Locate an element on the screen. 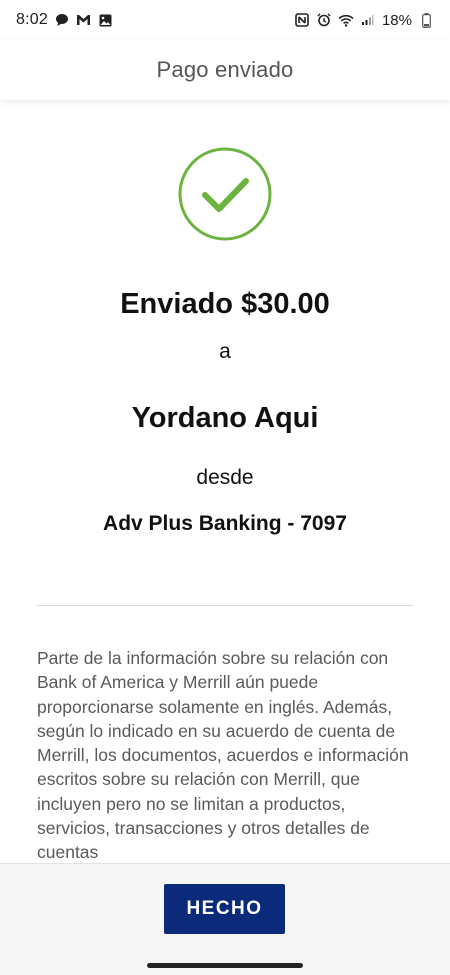 The height and width of the screenshot is (975, 450). status-left: 8:02 is located at coordinates (65, 20).